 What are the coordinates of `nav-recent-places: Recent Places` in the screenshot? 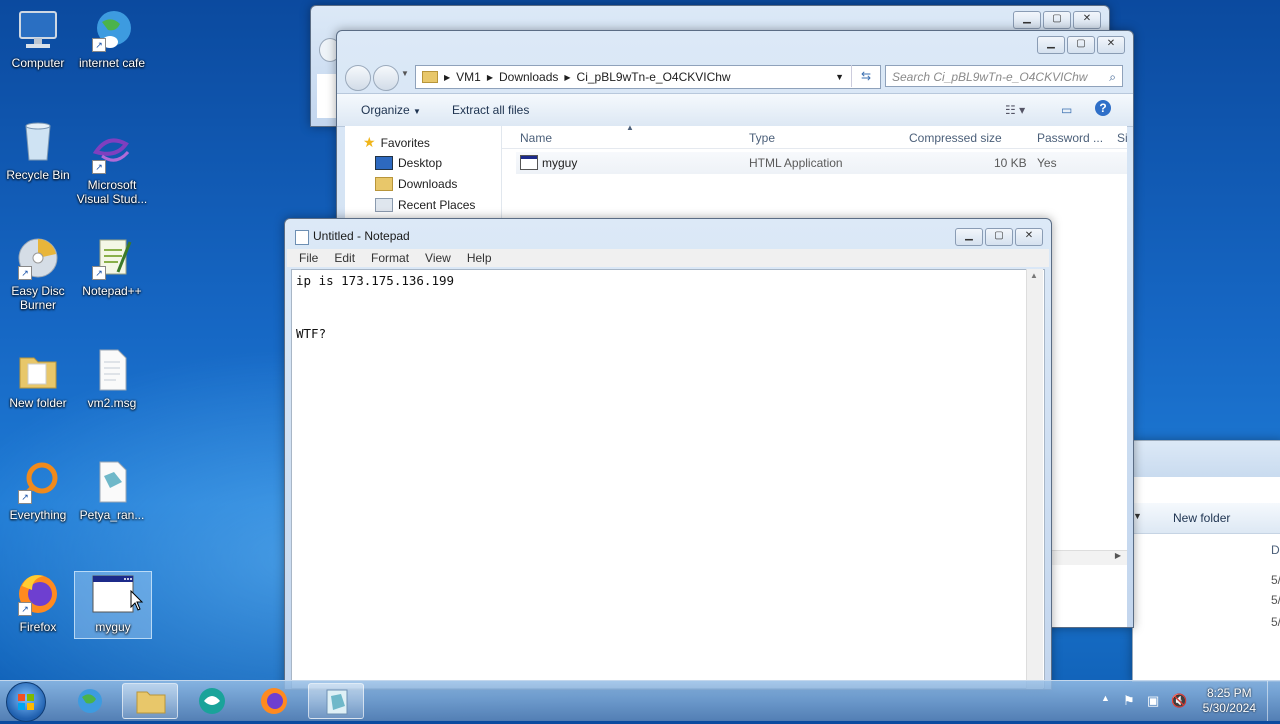 It's located at (425, 205).